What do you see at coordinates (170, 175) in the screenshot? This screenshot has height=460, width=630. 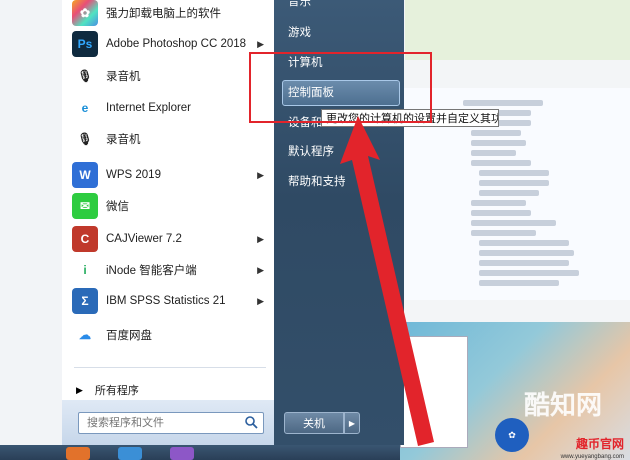 I see `program-item: W WPS 2019 ▶` at bounding box center [170, 175].